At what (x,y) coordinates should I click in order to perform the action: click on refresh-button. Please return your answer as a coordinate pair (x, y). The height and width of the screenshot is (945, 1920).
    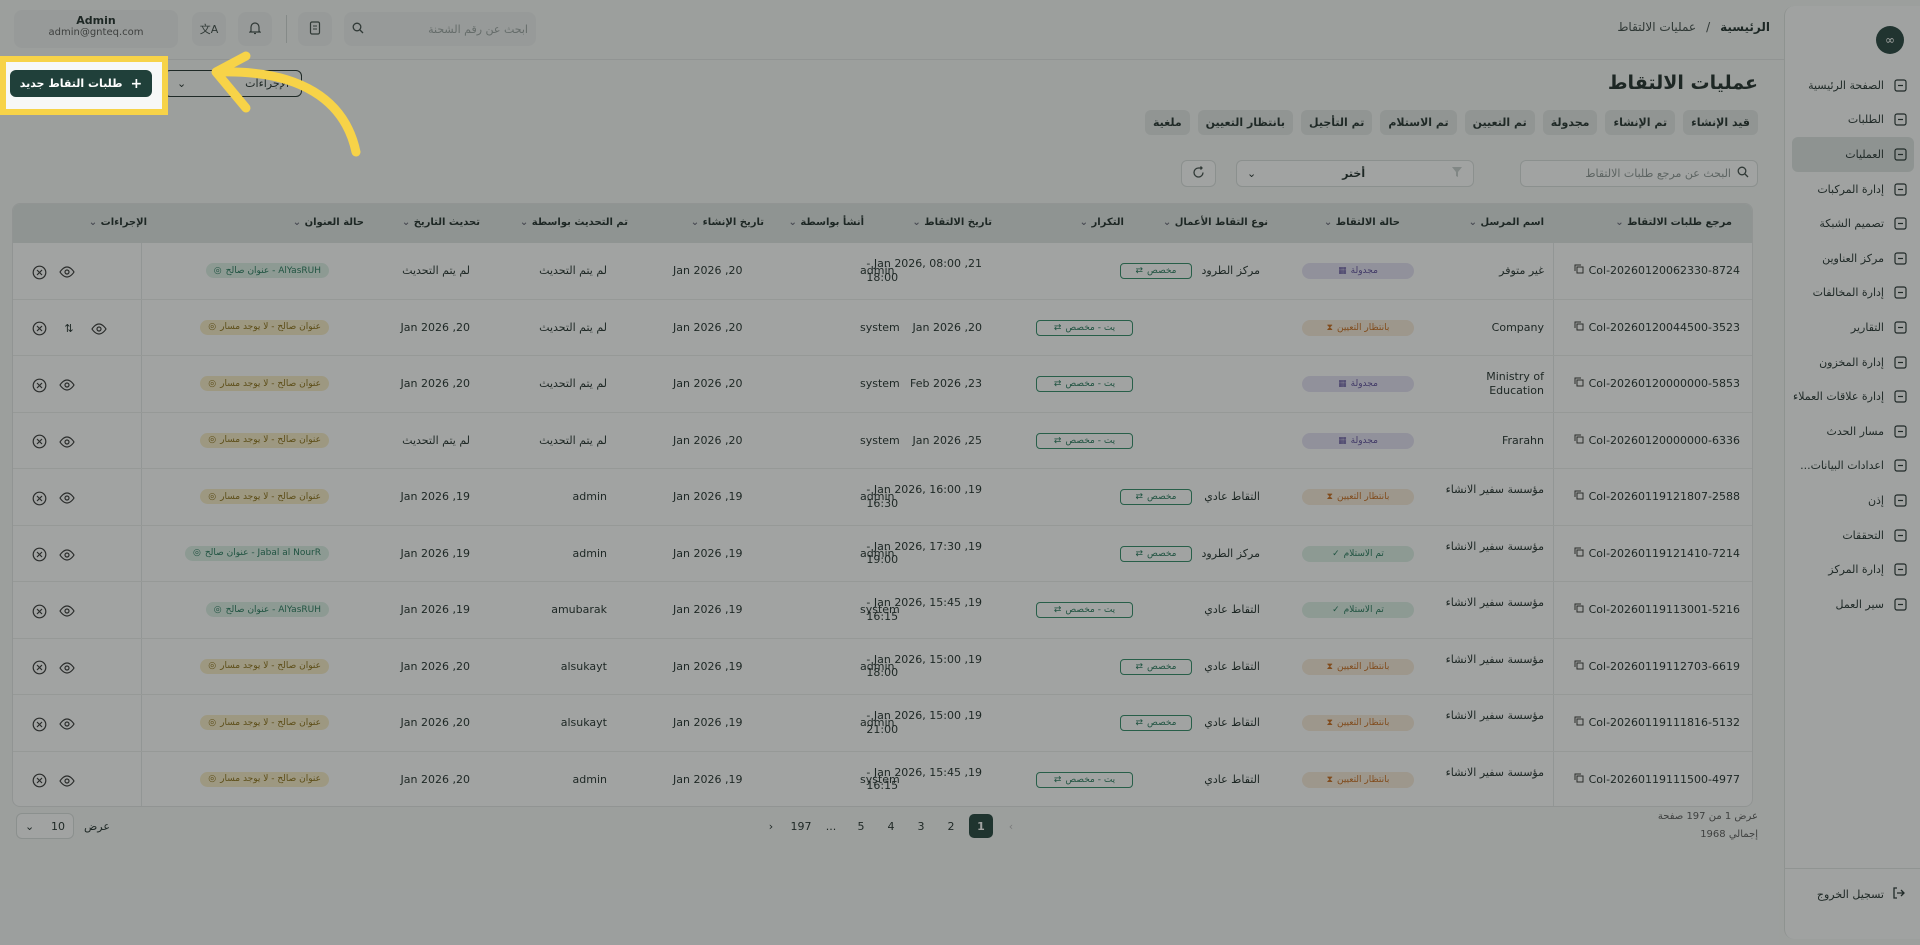
    Looking at the image, I should click on (1198, 173).